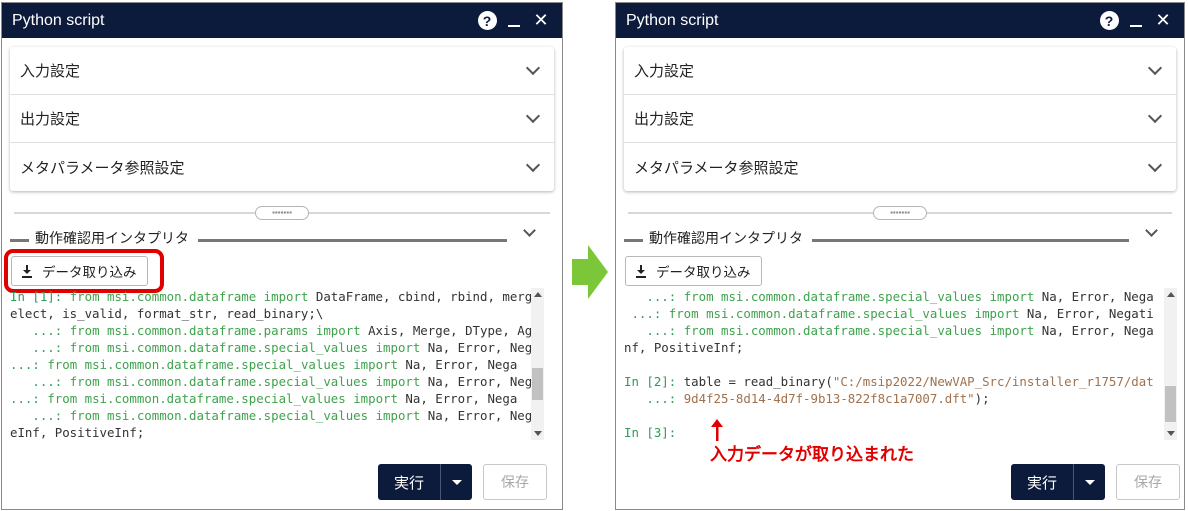 This screenshot has height=511, width=1188. I want to click on code-token: In [3]:, so click(654, 432).